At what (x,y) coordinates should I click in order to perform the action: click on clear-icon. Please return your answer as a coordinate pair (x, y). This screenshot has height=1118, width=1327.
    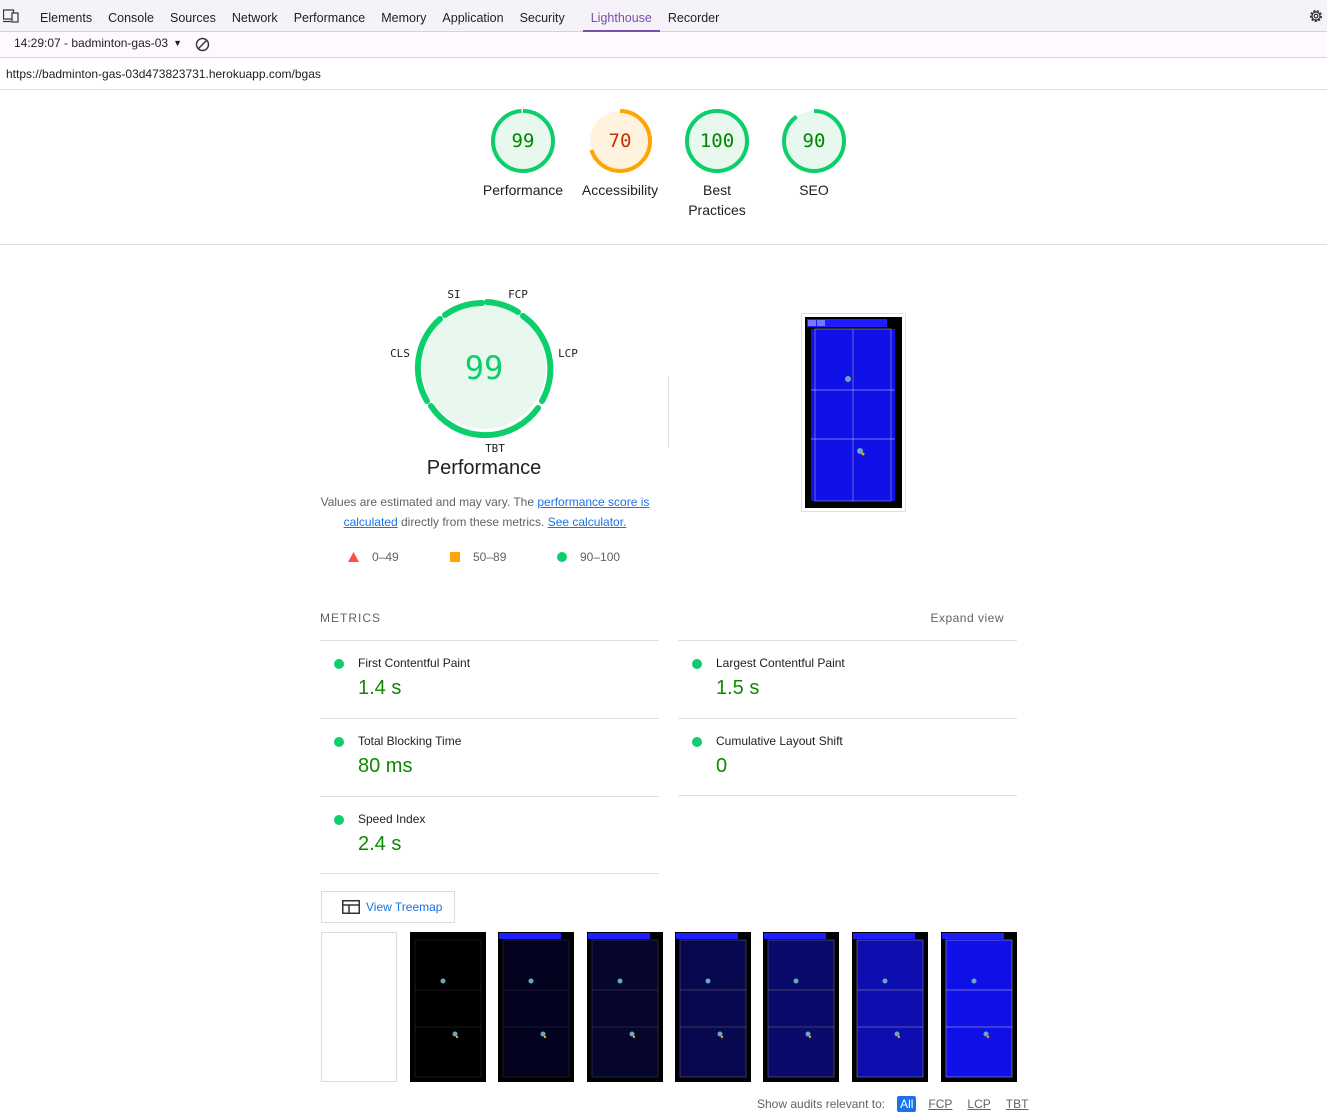
    Looking at the image, I should click on (202, 44).